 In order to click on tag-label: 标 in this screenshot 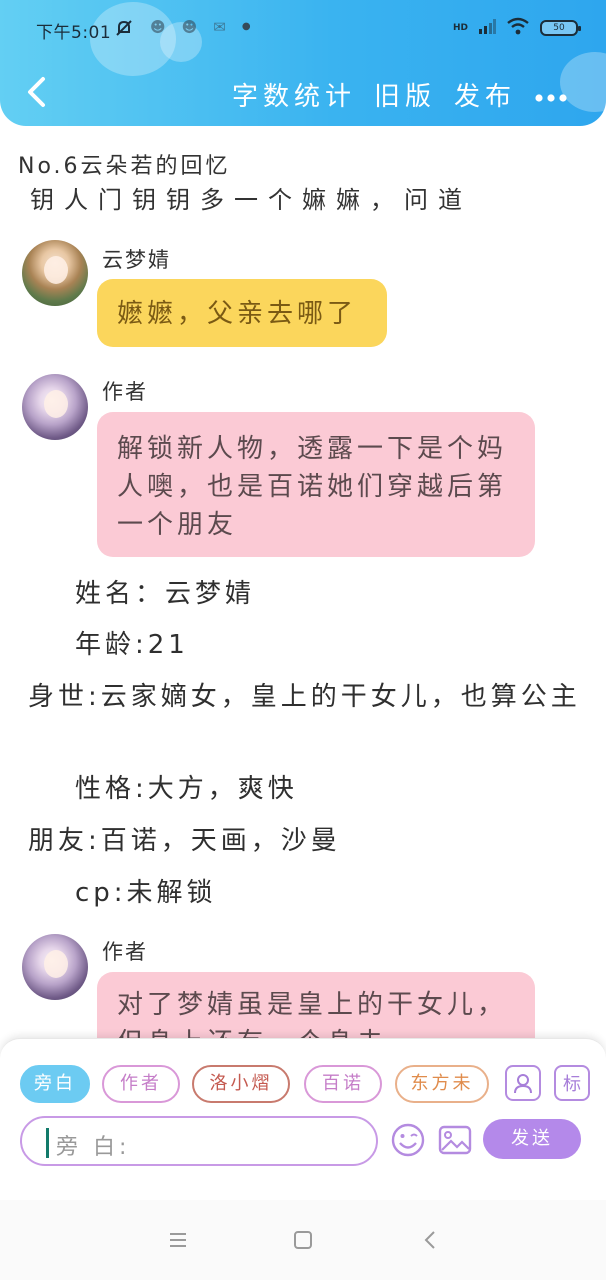, I will do `click(572, 1084)`.